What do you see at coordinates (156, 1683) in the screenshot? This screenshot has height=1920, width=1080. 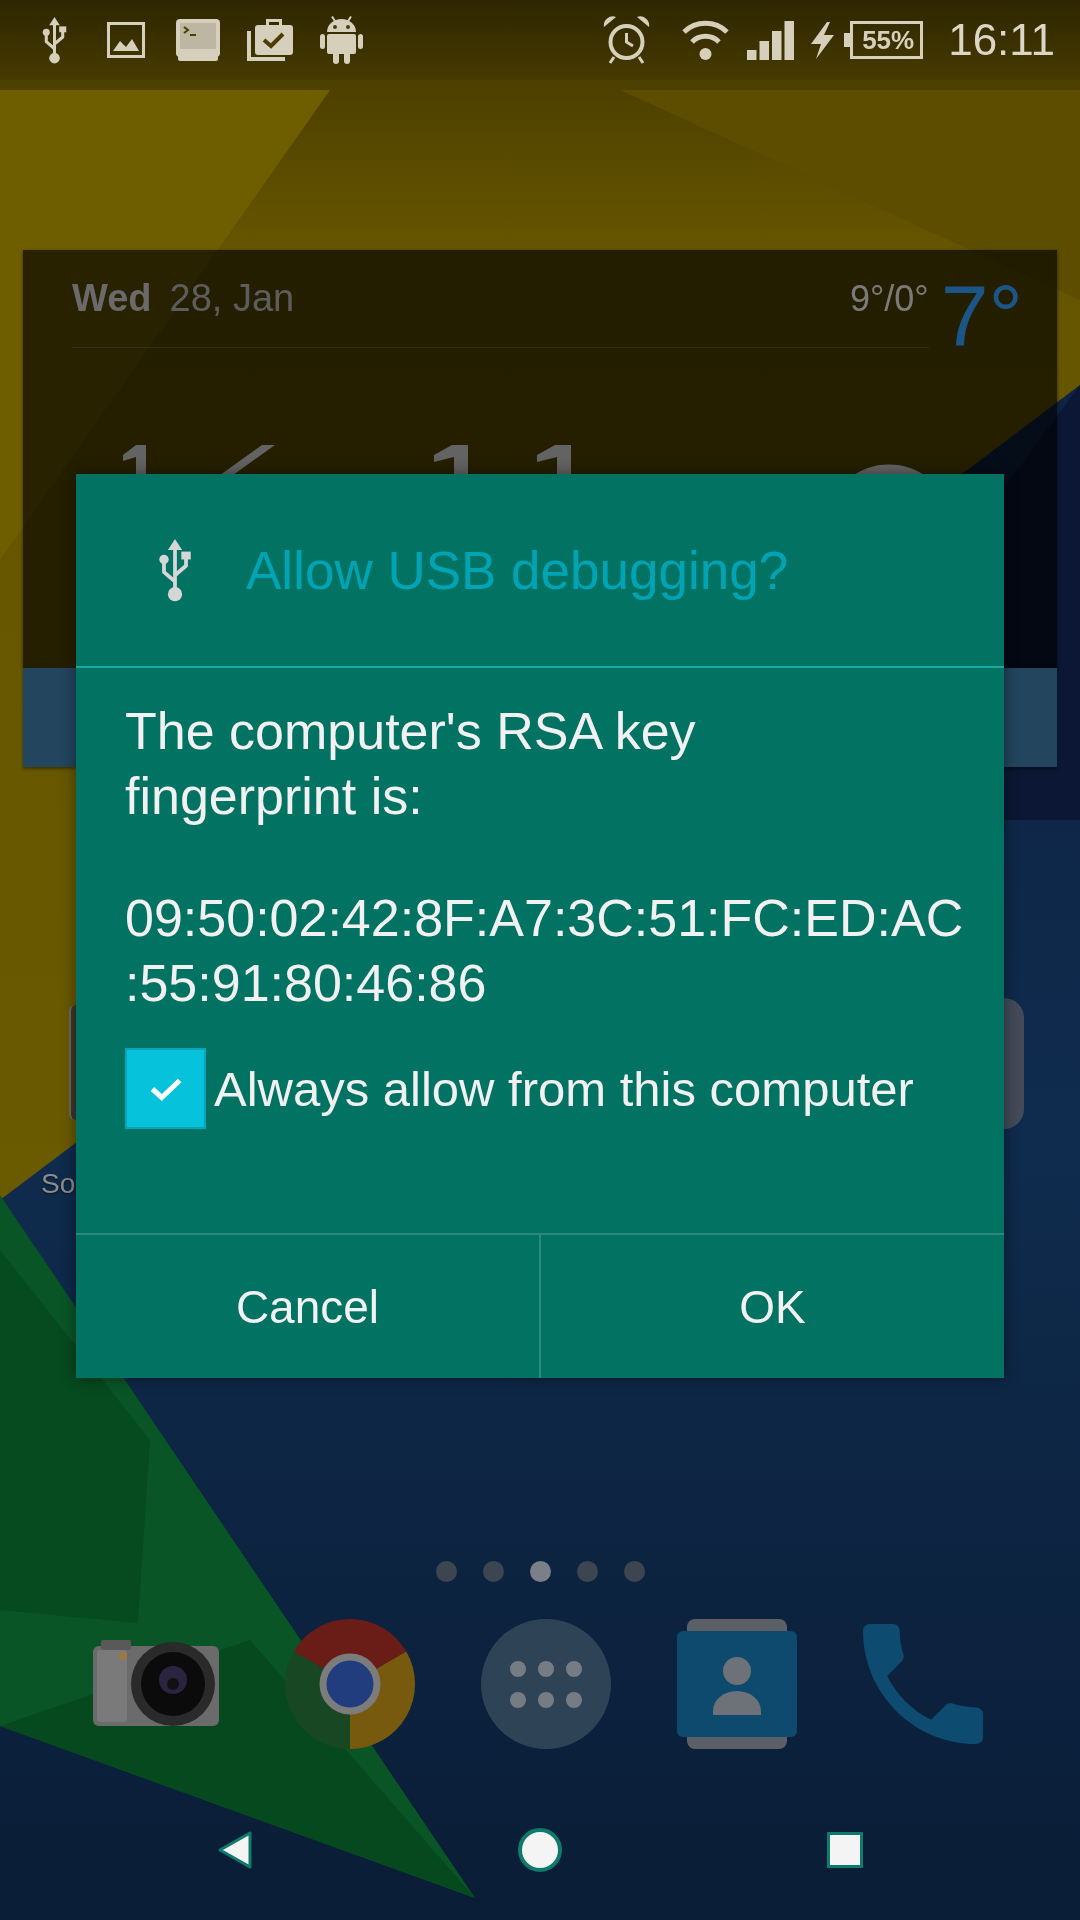 I see `camera-icon` at bounding box center [156, 1683].